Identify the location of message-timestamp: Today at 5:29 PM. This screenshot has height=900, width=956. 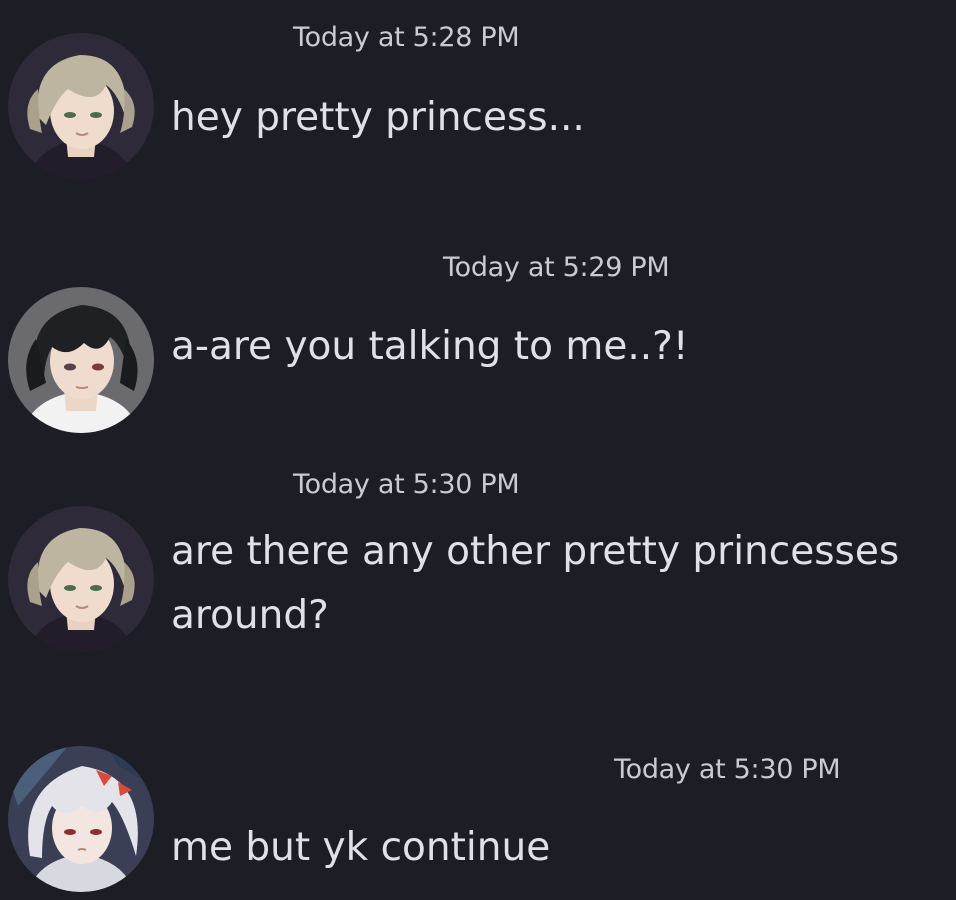
(556, 267).